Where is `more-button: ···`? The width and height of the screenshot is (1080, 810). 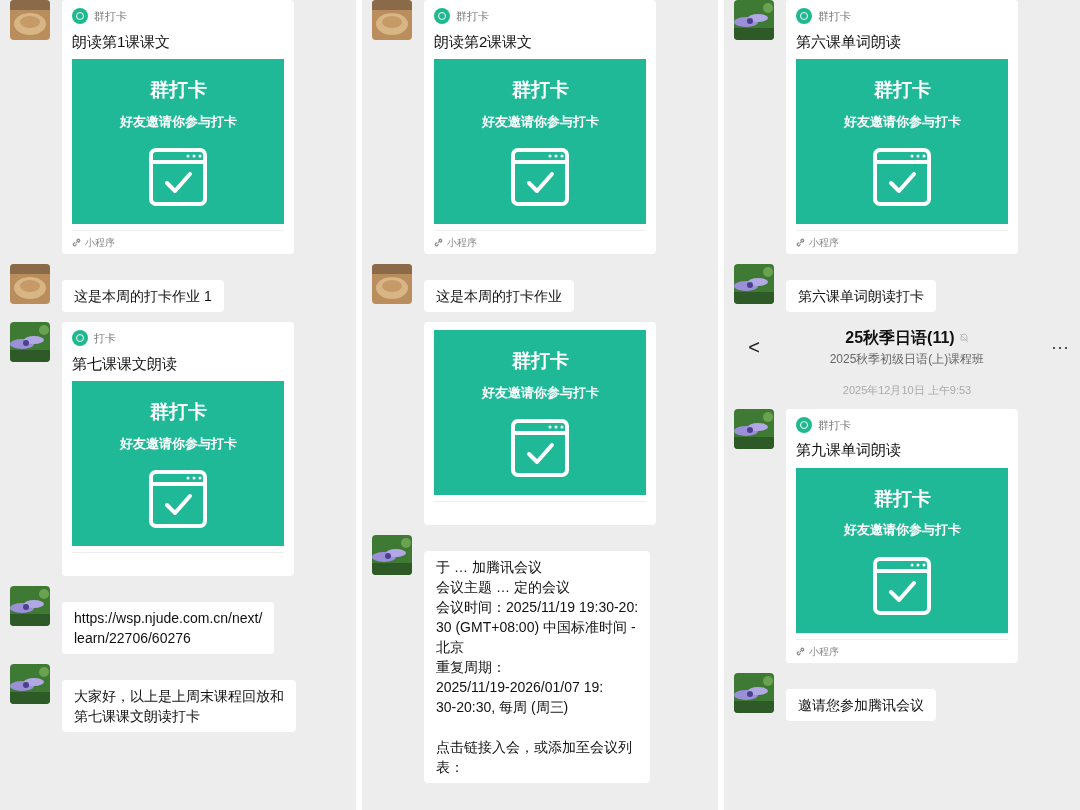 more-button: ··· is located at coordinates (1060, 347).